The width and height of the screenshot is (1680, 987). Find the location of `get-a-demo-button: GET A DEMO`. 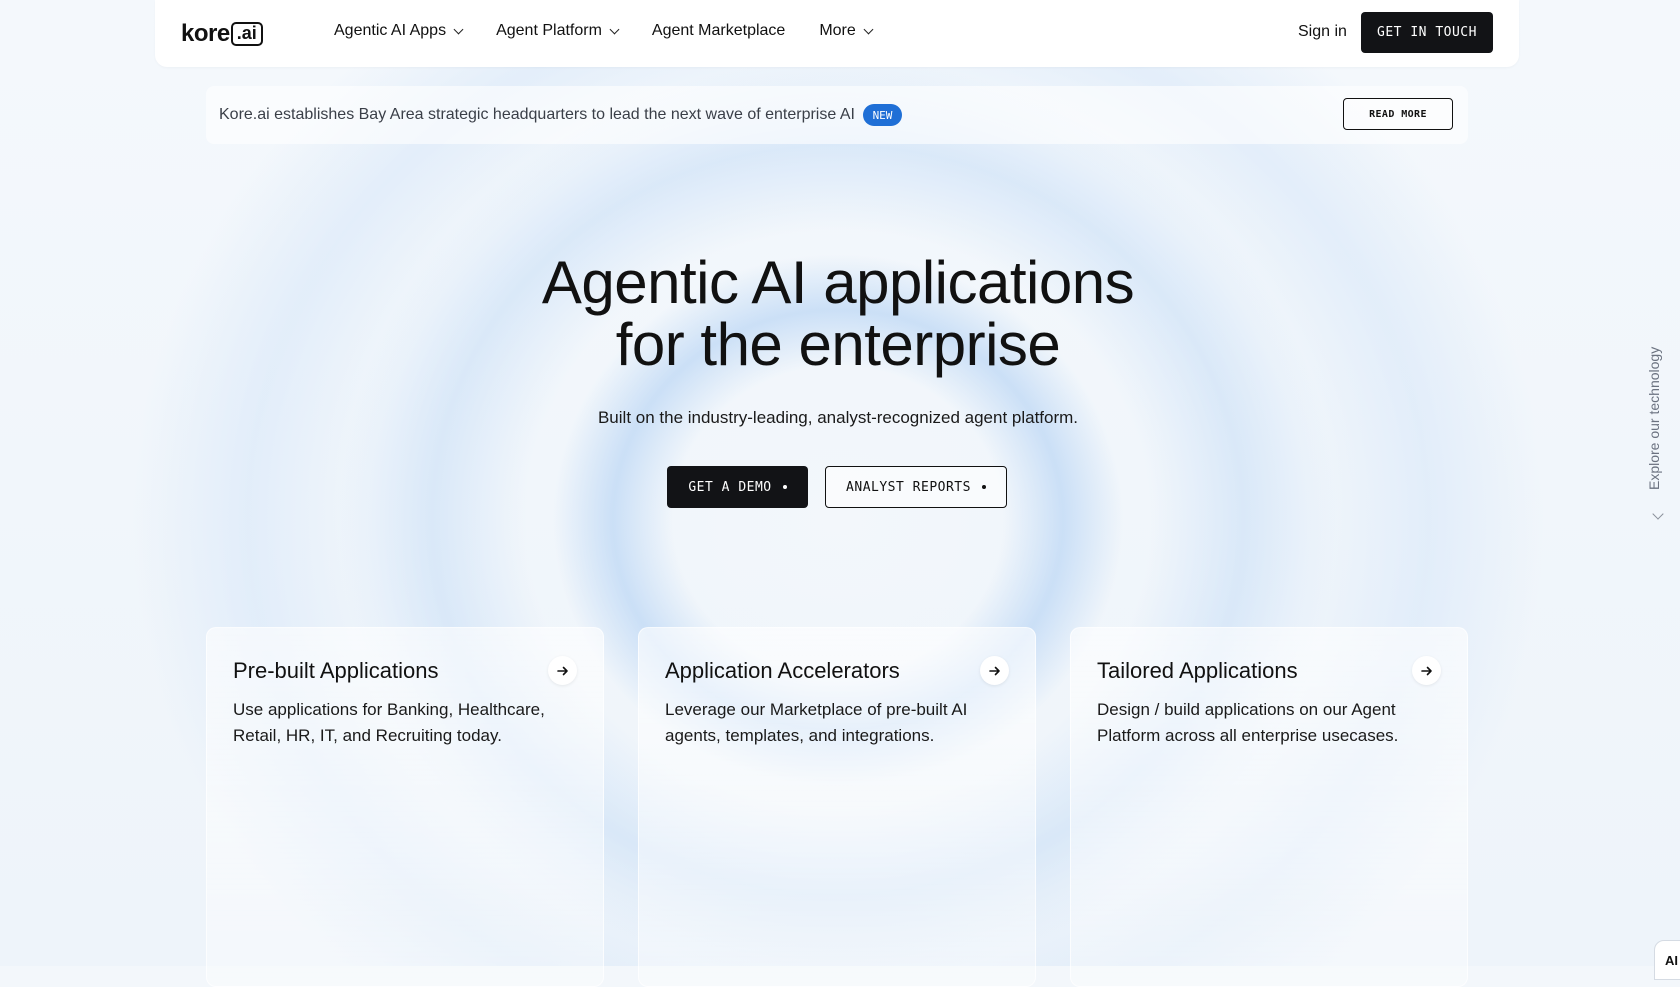

get-a-demo-button: GET A DEMO is located at coordinates (737, 487).